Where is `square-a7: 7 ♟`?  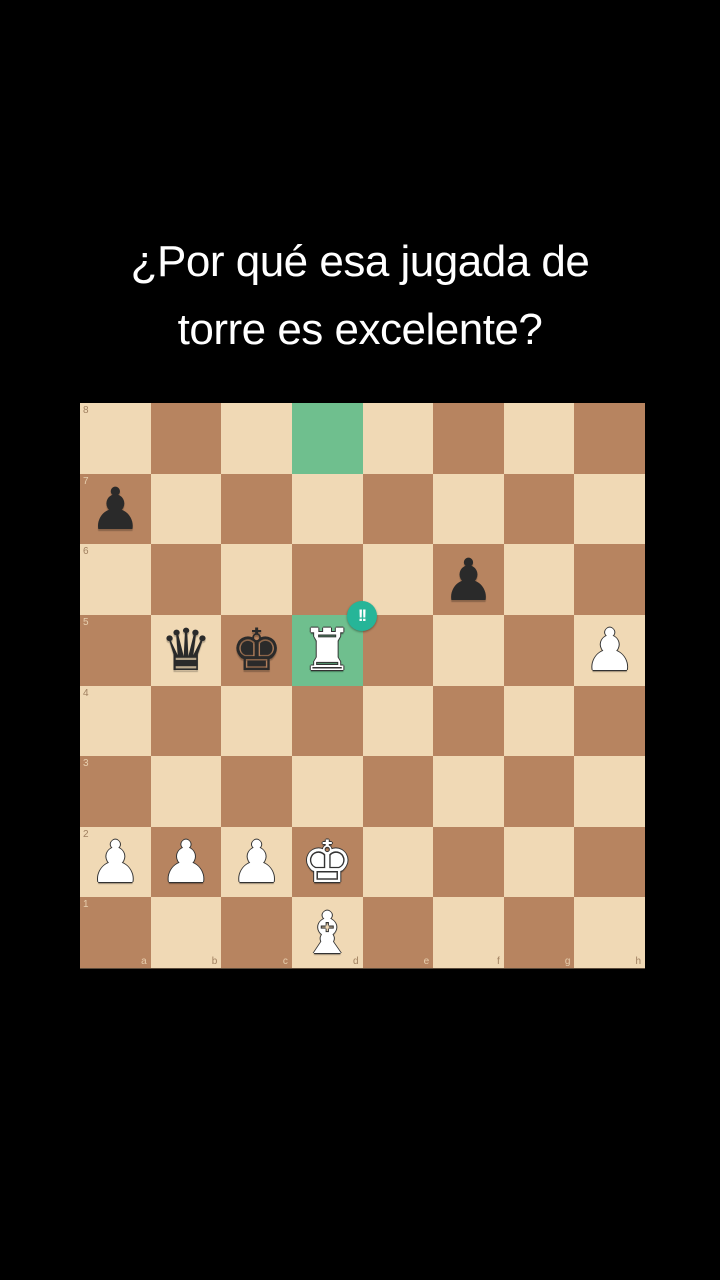 square-a7: 7 ♟ is located at coordinates (115, 509).